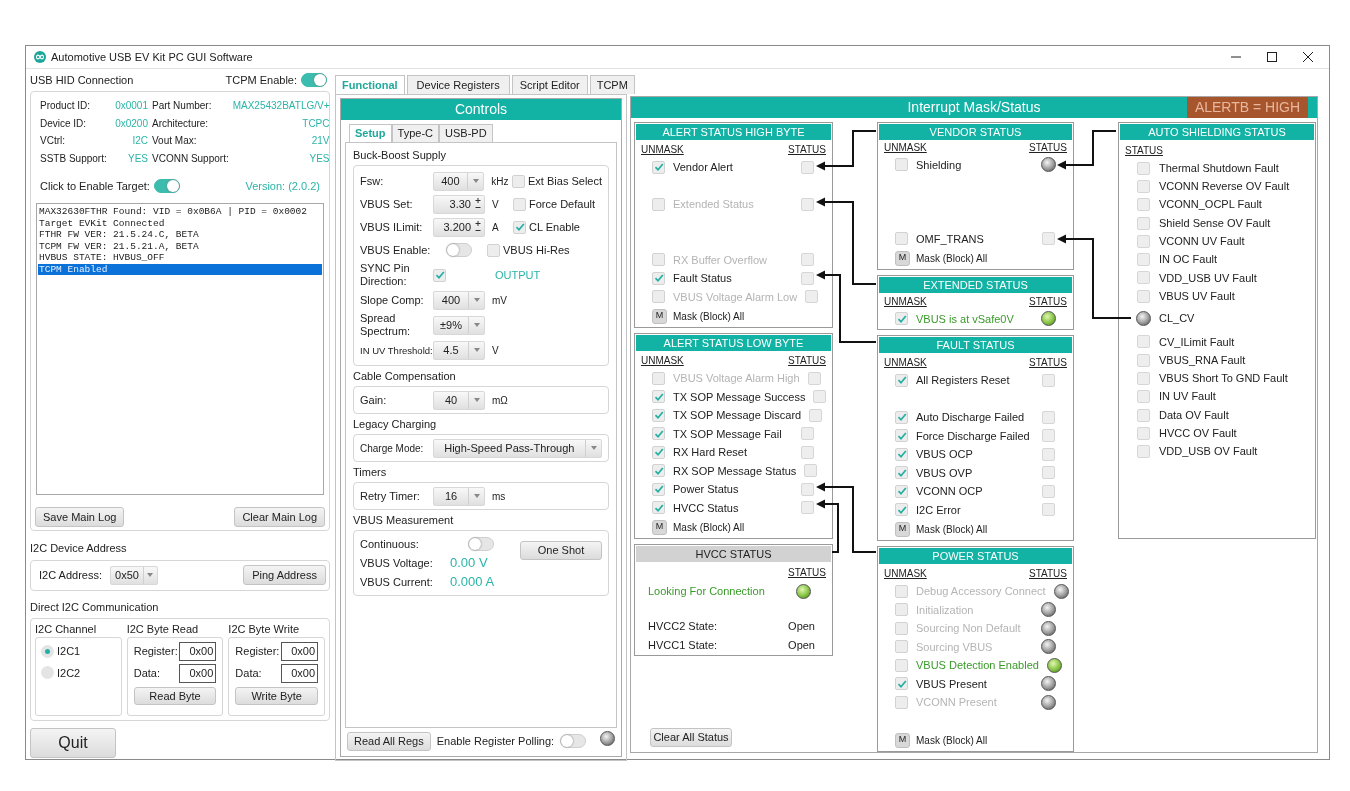 This screenshot has width=1350, height=791. I want to click on tab: Script Editor, so click(549, 84).